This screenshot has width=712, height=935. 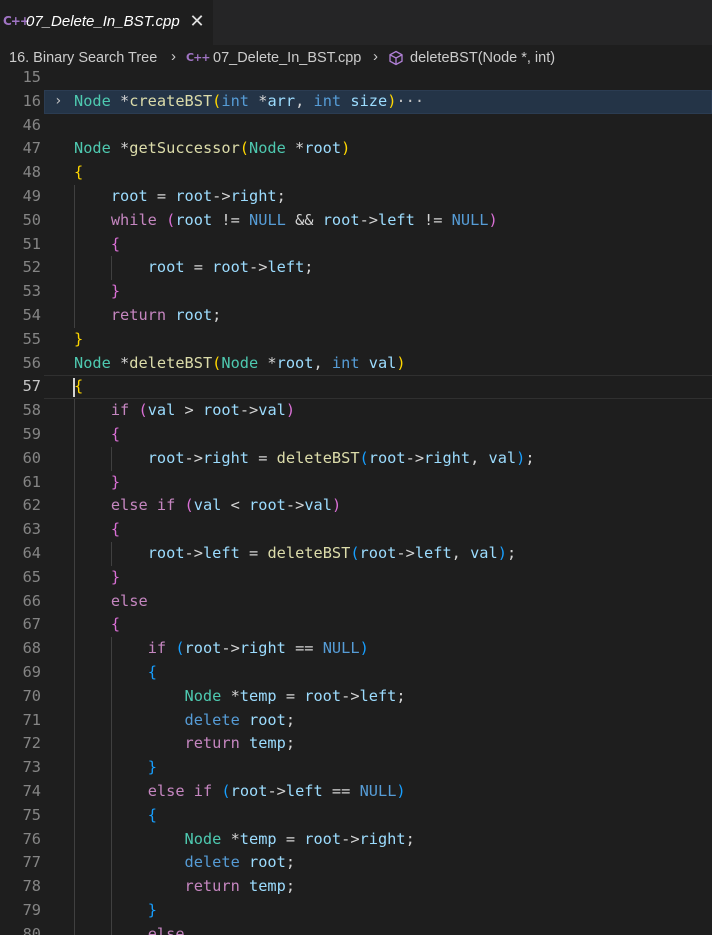 I want to click on chevron-right-icon: ›, so click(x=375, y=56).